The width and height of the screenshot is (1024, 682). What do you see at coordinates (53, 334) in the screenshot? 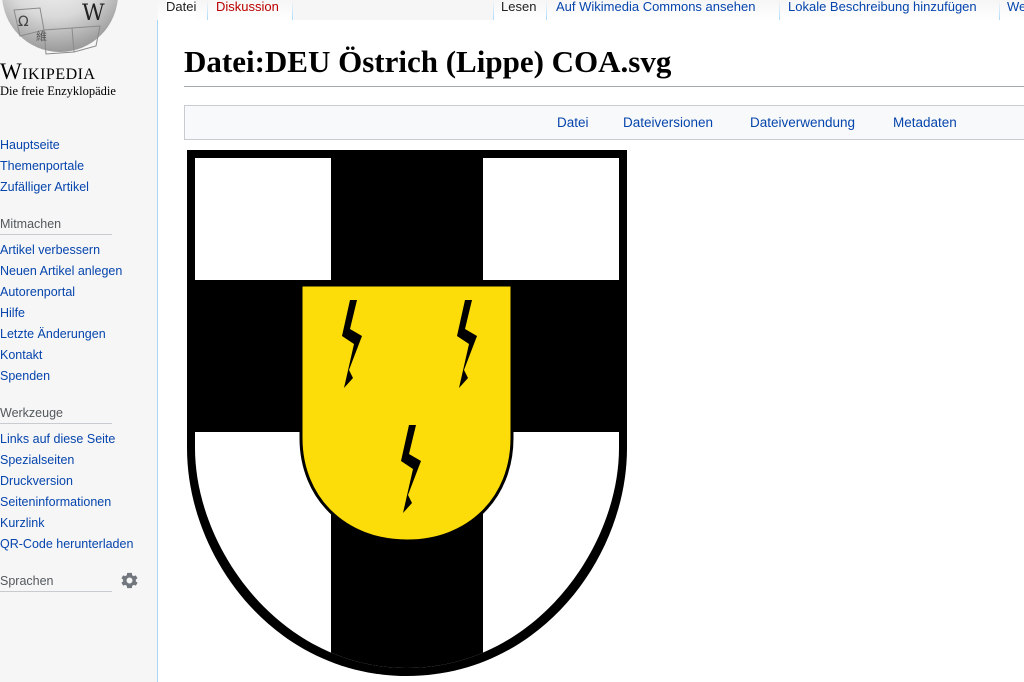
I see `sidebar-item-letzte-aenderungen: Letzte Änderungen` at bounding box center [53, 334].